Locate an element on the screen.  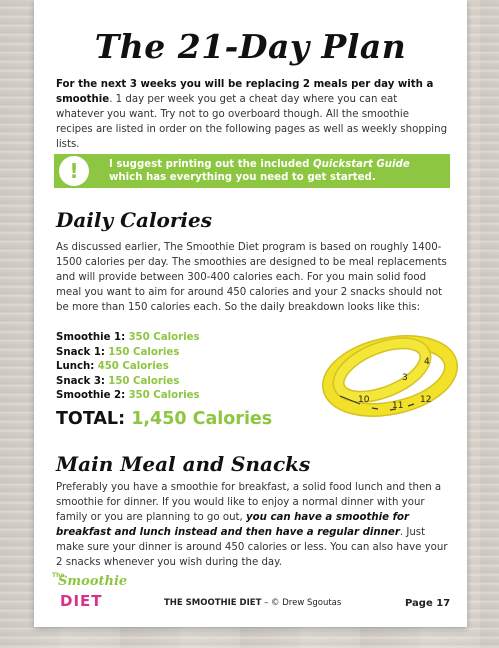
svg-text: 3 is located at coordinates (405, 378).